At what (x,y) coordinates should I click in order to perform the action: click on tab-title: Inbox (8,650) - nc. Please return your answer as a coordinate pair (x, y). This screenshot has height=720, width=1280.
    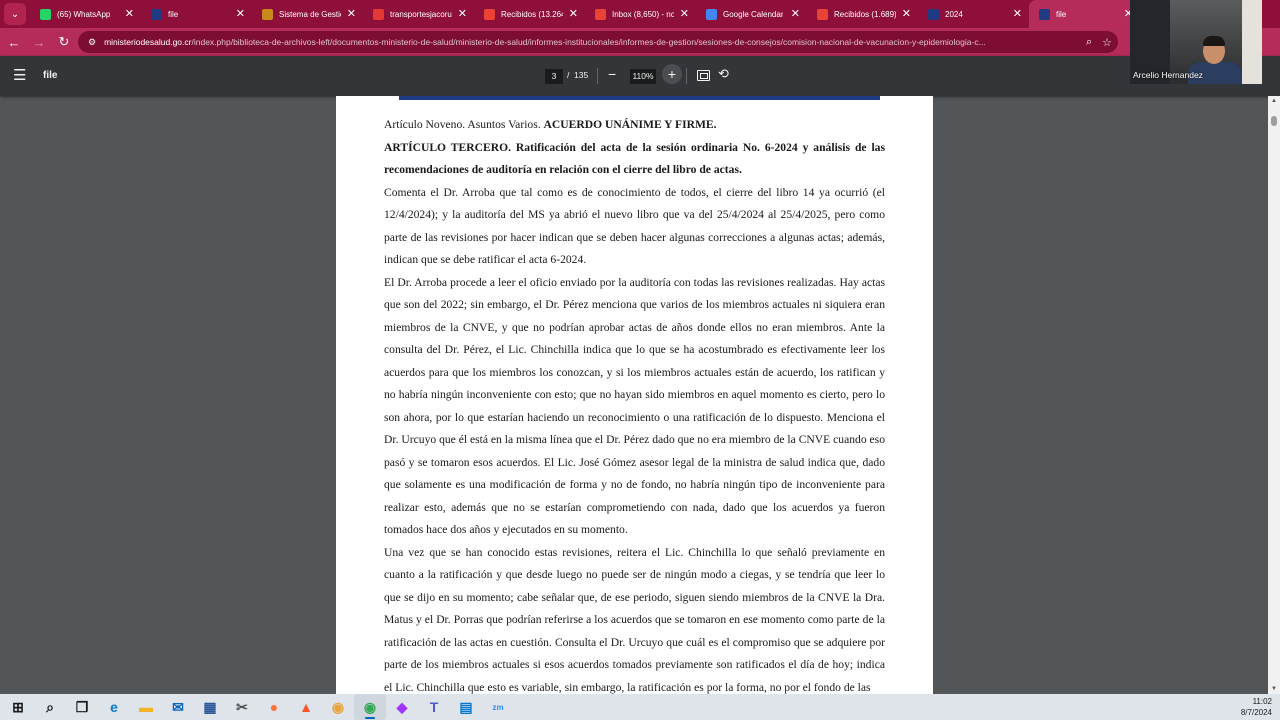
    Looking at the image, I should click on (643, 14).